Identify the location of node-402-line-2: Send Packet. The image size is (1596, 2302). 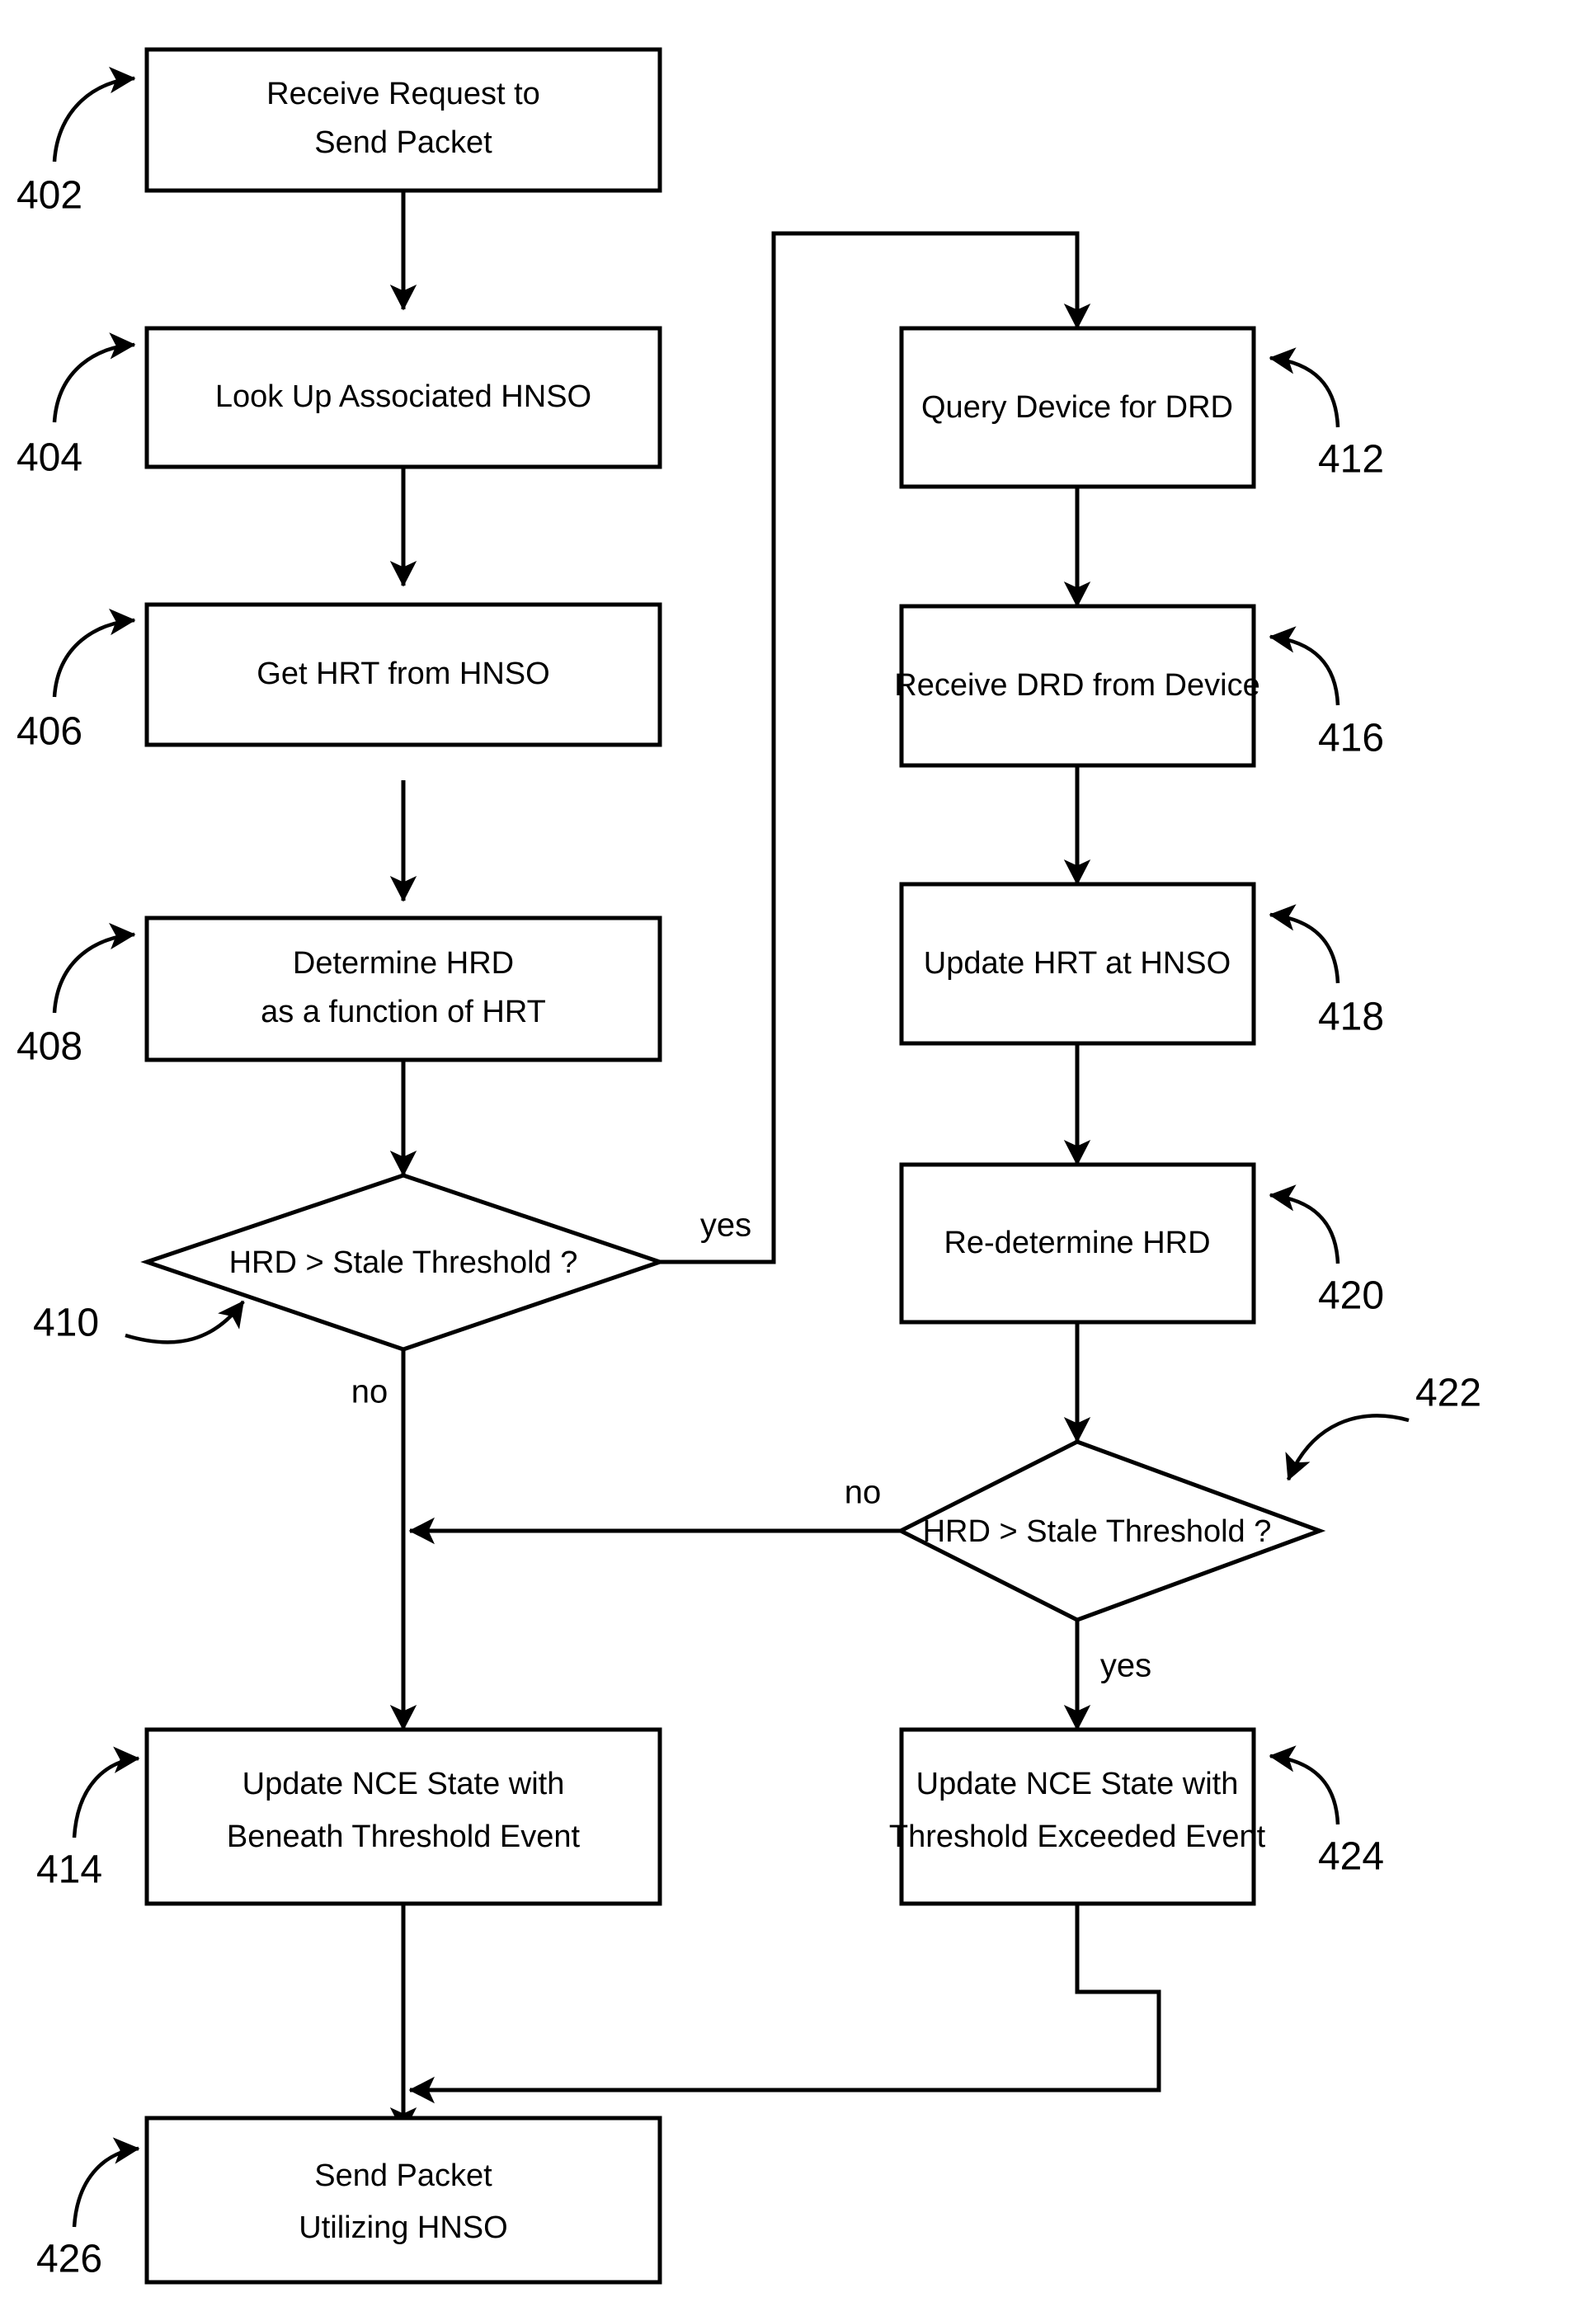
(403, 142).